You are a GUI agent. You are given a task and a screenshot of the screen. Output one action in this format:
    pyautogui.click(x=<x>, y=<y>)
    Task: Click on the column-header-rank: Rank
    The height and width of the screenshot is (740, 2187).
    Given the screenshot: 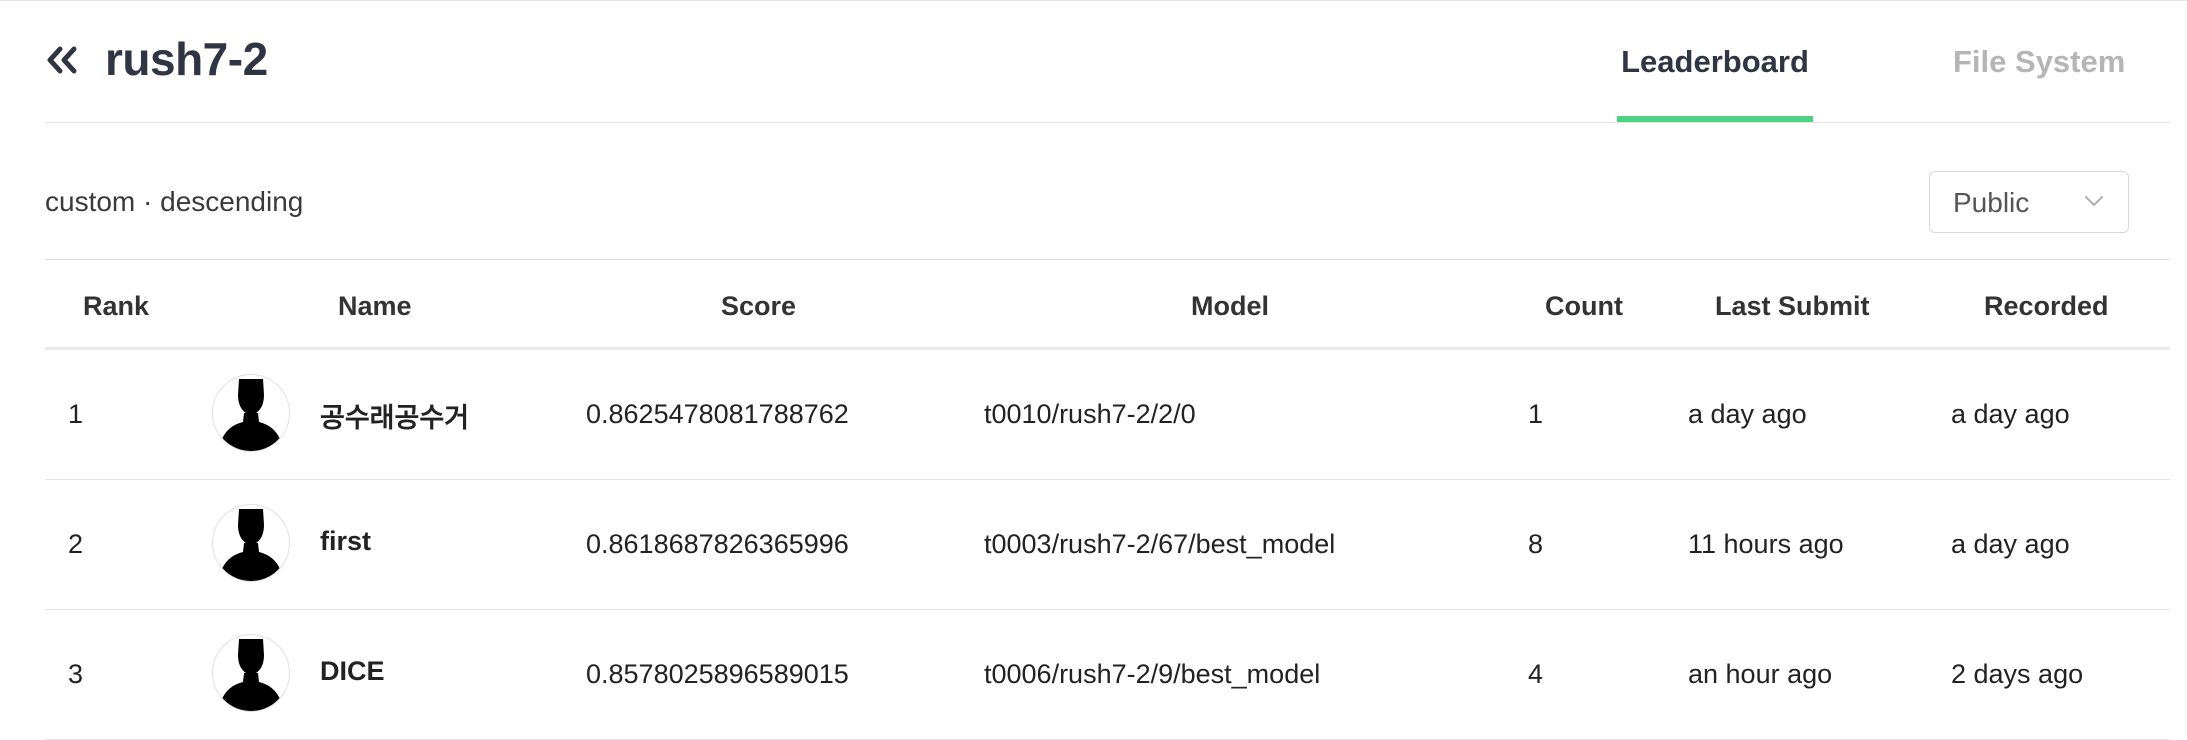 What is the action you would take?
    pyautogui.click(x=116, y=306)
    